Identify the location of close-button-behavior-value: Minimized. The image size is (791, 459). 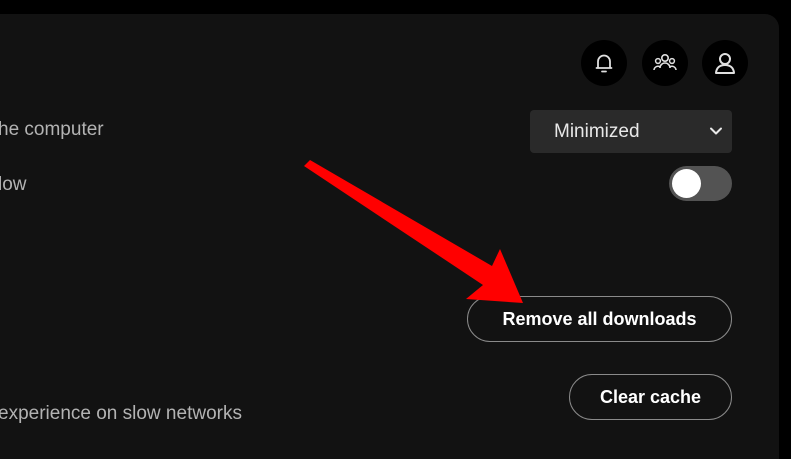
(597, 131).